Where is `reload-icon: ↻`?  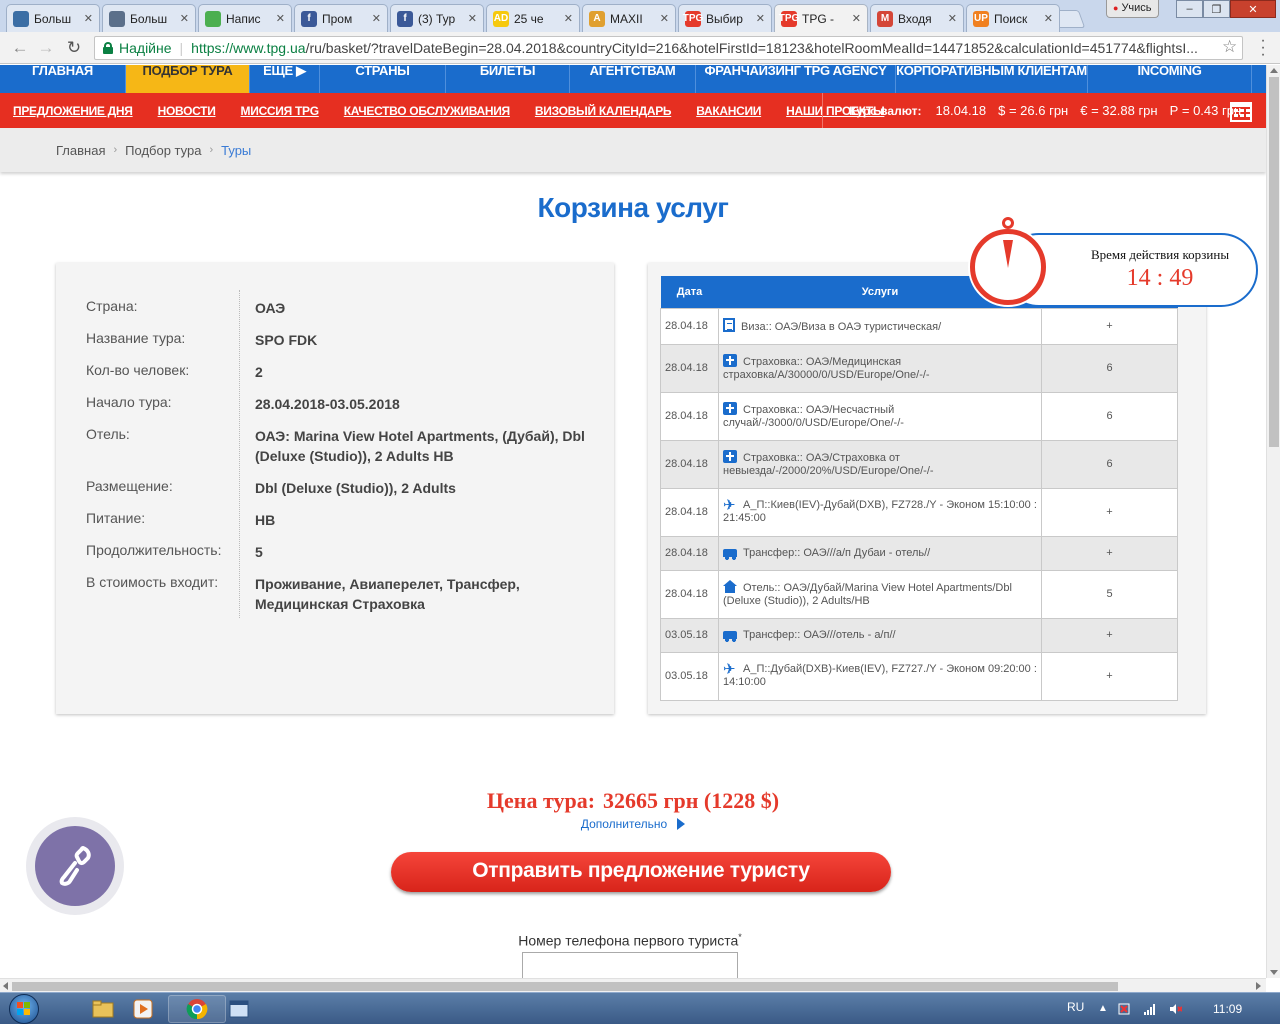 reload-icon: ↻ is located at coordinates (74, 48).